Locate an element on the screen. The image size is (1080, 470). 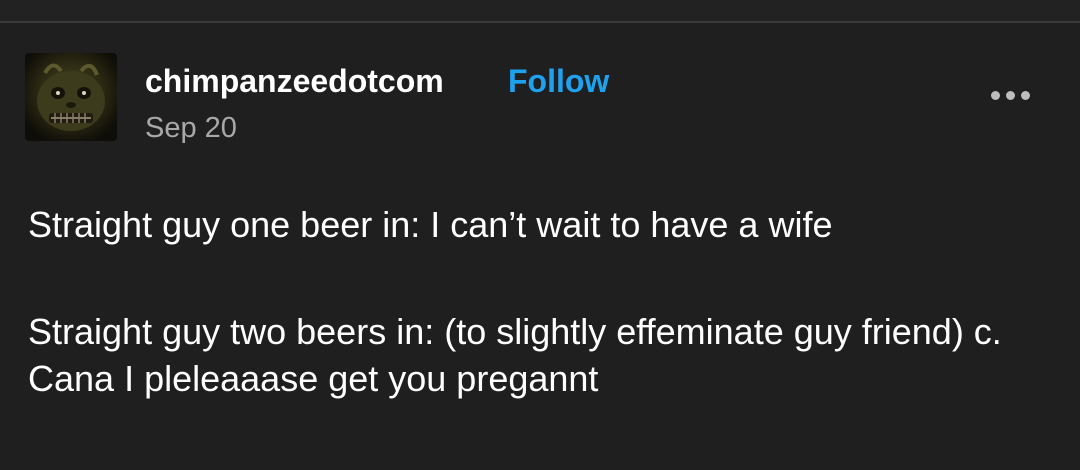
more-options-button is located at coordinates (1010, 95).